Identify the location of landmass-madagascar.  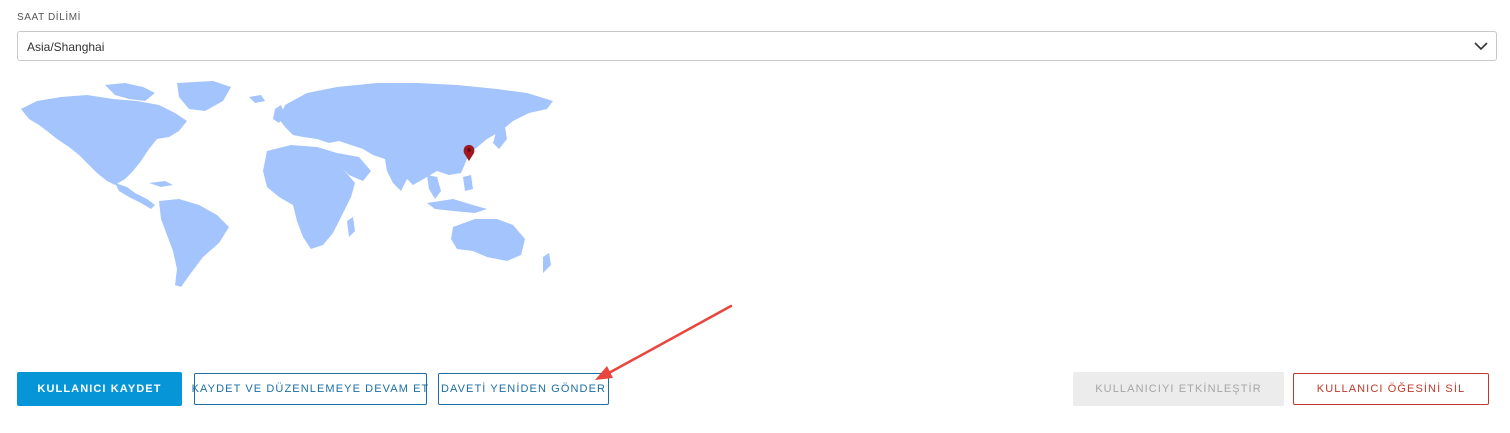
(351, 227).